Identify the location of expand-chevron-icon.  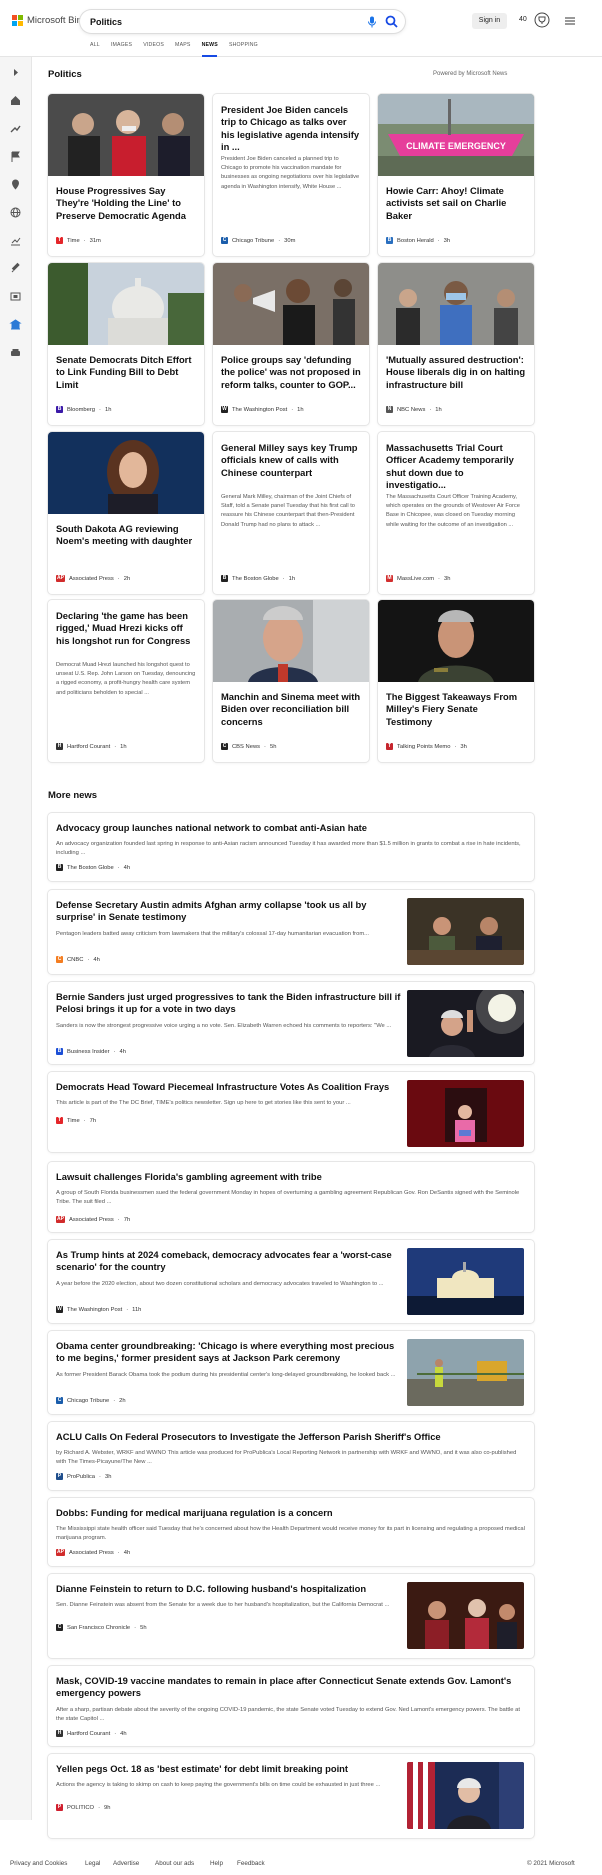
(15, 72).